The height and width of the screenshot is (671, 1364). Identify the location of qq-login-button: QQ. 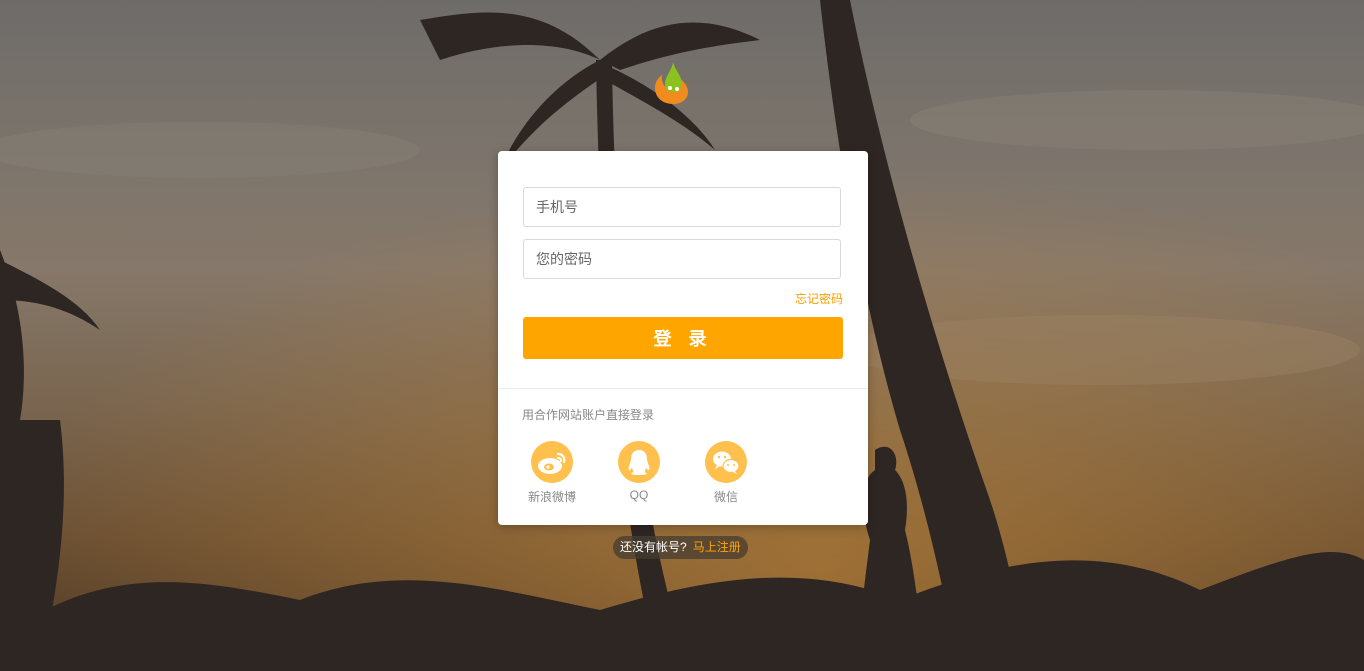
(639, 471).